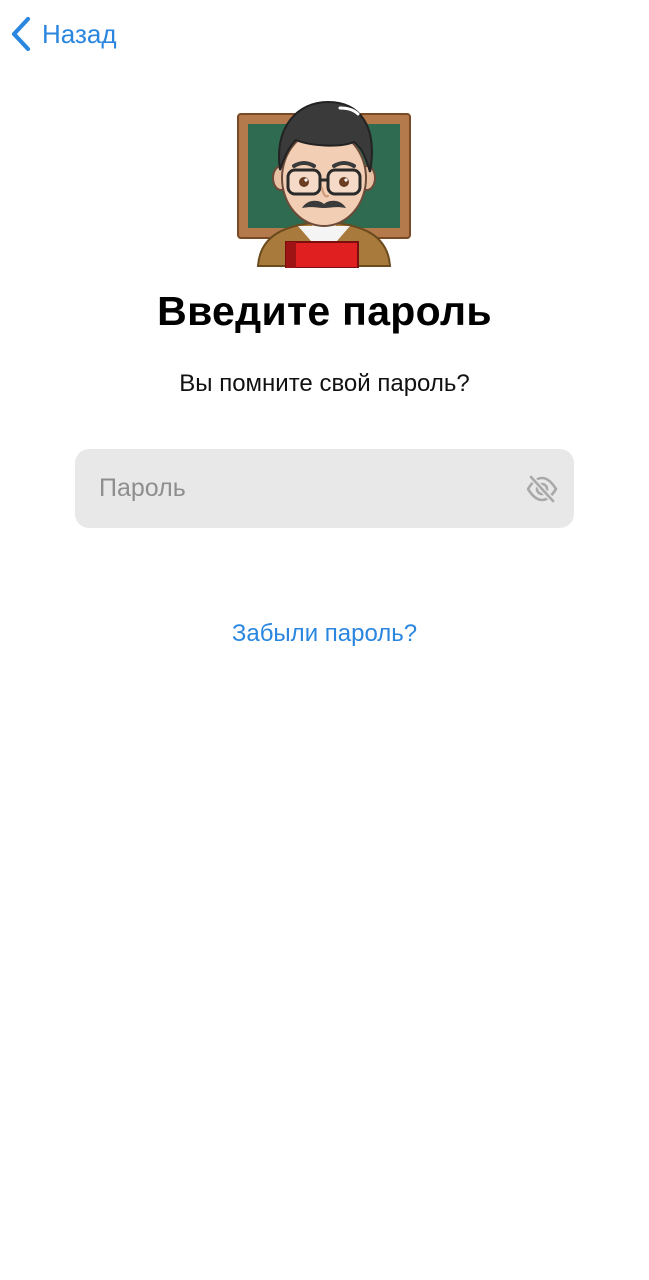 The width and height of the screenshot is (649, 1280). I want to click on chevron-left-icon, so click(21, 34).